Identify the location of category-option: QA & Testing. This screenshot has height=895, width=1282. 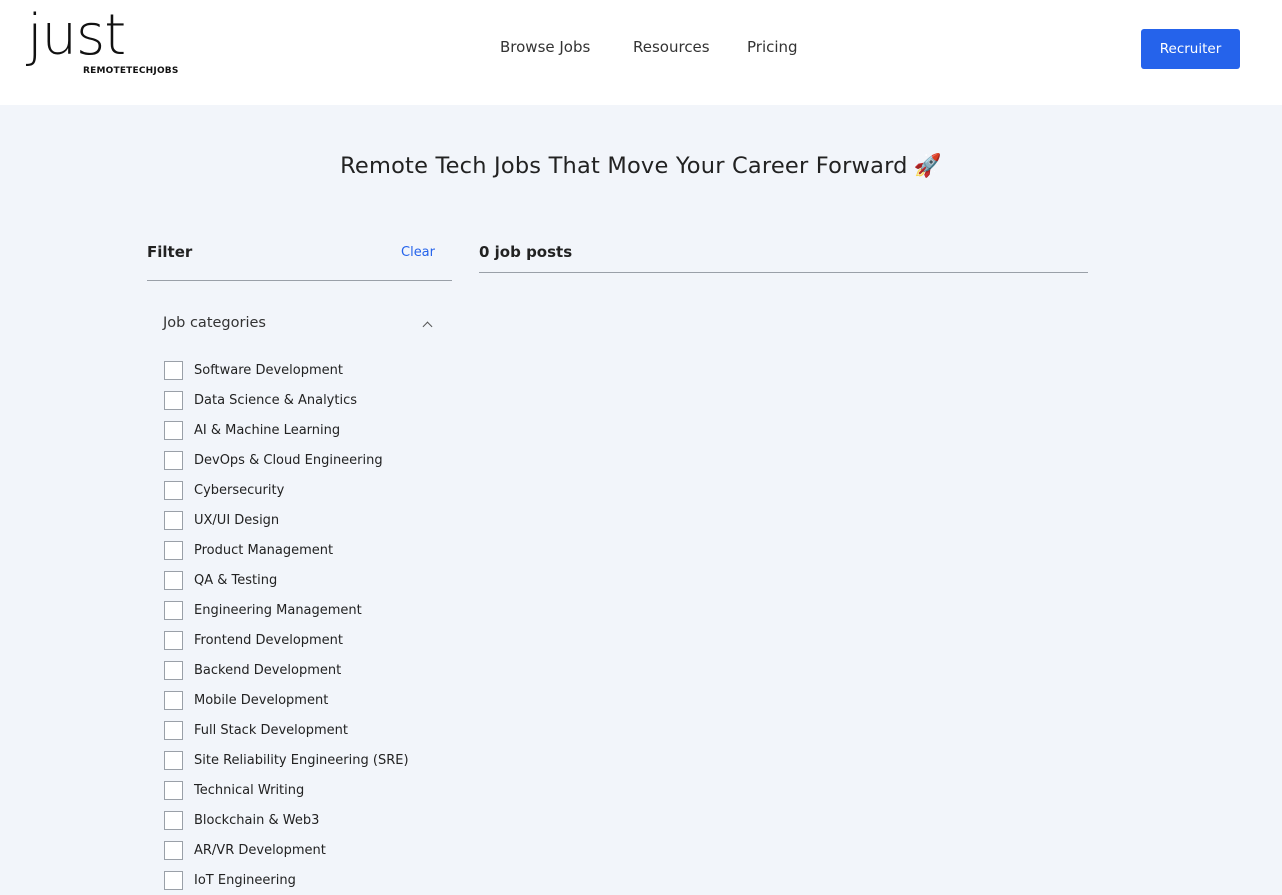
(309, 580).